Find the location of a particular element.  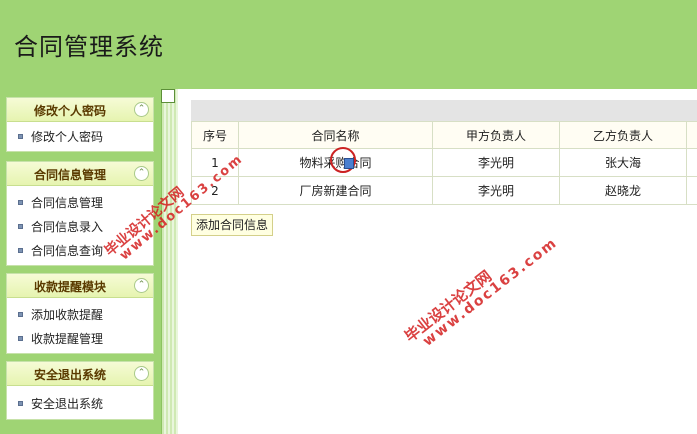

table-row: 2 厂房新建合同 李光明 赵晓龙 is located at coordinates (444, 190).